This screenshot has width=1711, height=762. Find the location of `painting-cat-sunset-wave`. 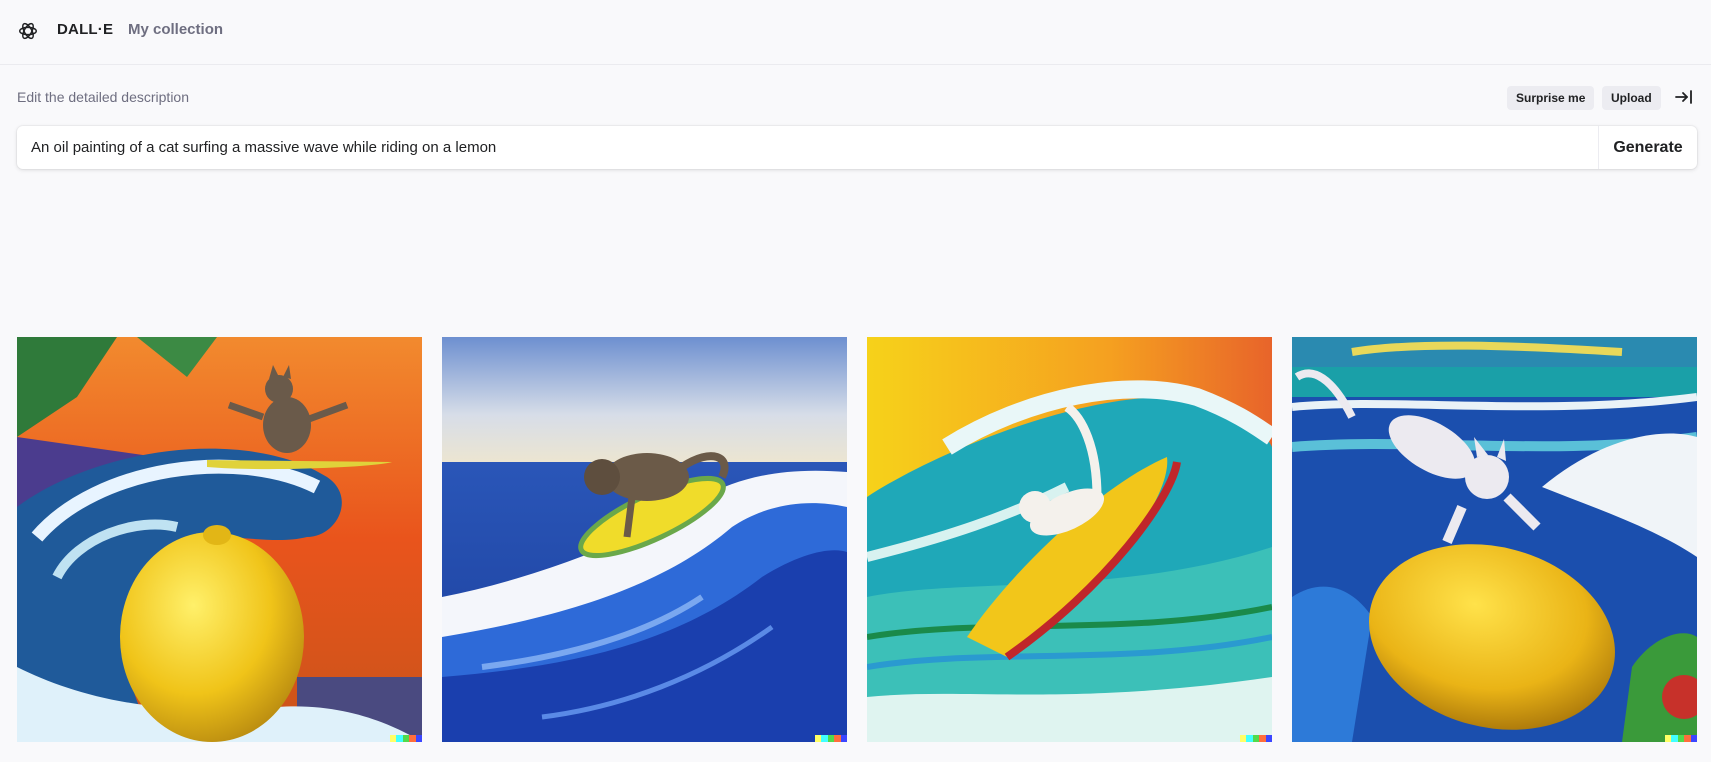

painting-cat-sunset-wave is located at coordinates (219, 539).